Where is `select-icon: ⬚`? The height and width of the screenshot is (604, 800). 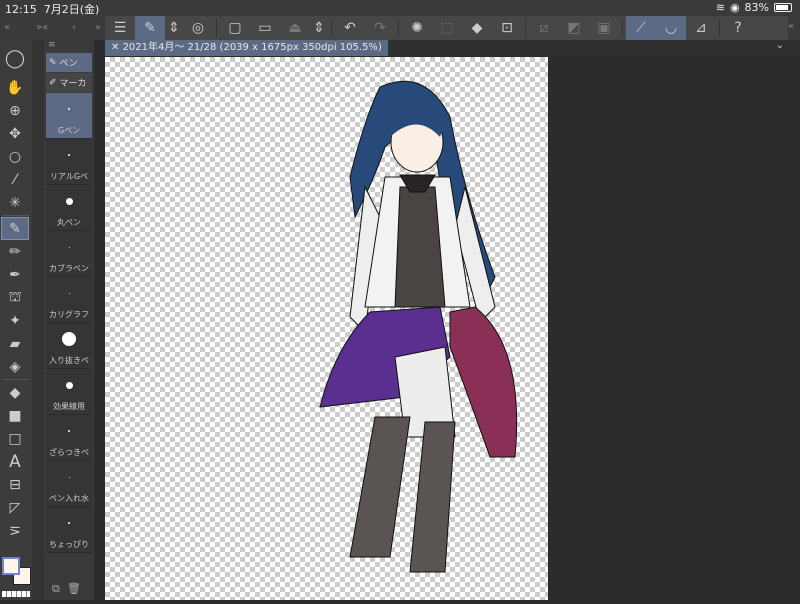
select-icon: ⬚ is located at coordinates (447, 28).